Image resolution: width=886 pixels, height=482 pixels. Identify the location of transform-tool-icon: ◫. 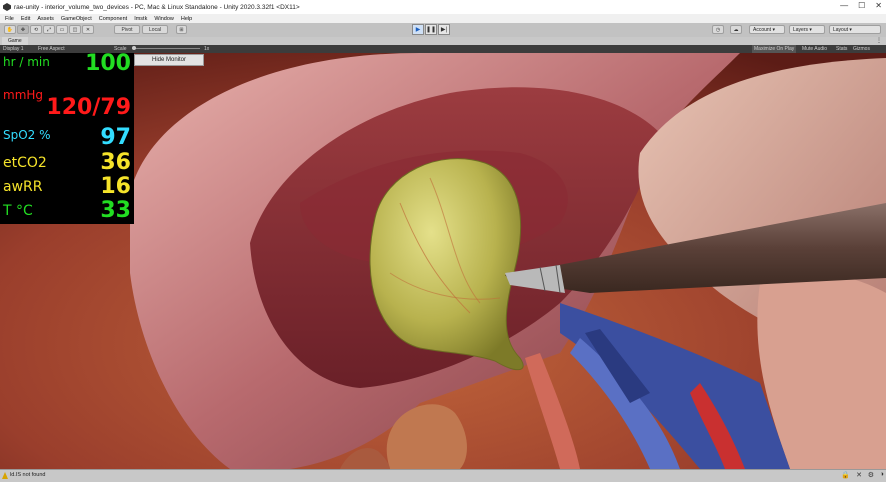
(75, 29).